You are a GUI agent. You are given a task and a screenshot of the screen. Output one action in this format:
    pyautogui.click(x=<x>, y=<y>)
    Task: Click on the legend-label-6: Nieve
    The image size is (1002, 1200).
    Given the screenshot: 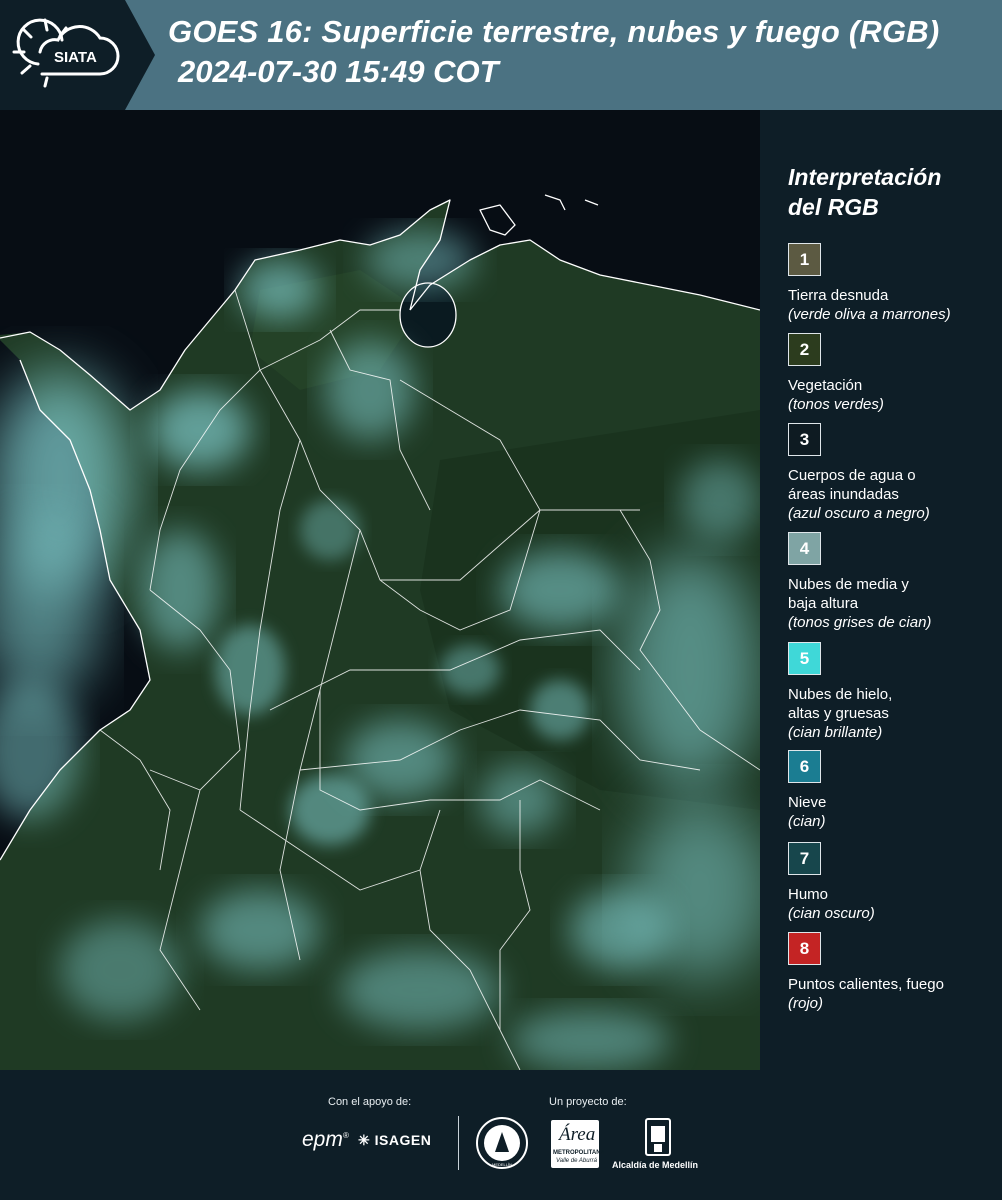 What is the action you would take?
    pyautogui.click(x=807, y=802)
    